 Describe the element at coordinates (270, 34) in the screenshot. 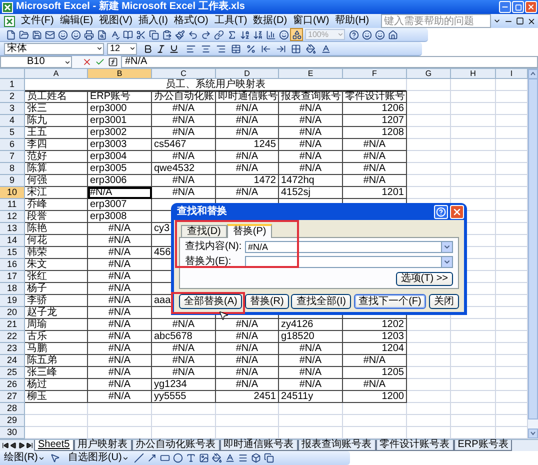

I see `chart-icon` at that location.